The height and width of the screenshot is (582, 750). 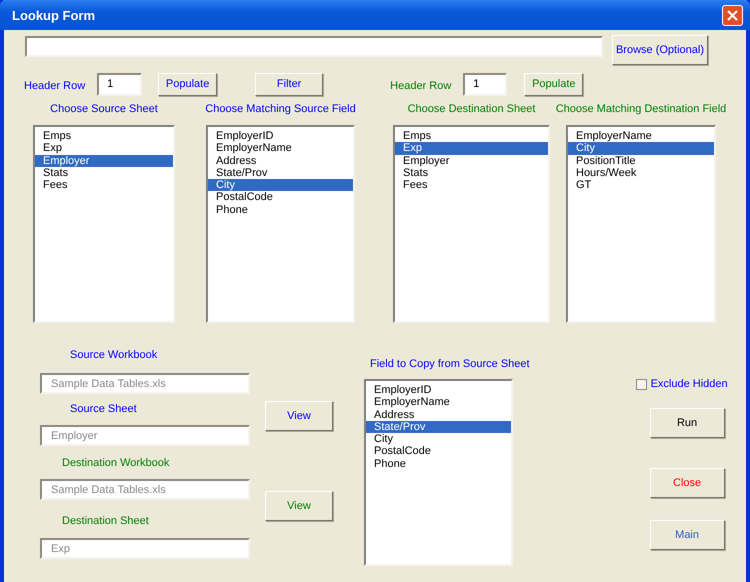 I want to click on close-icon, so click(x=732, y=15).